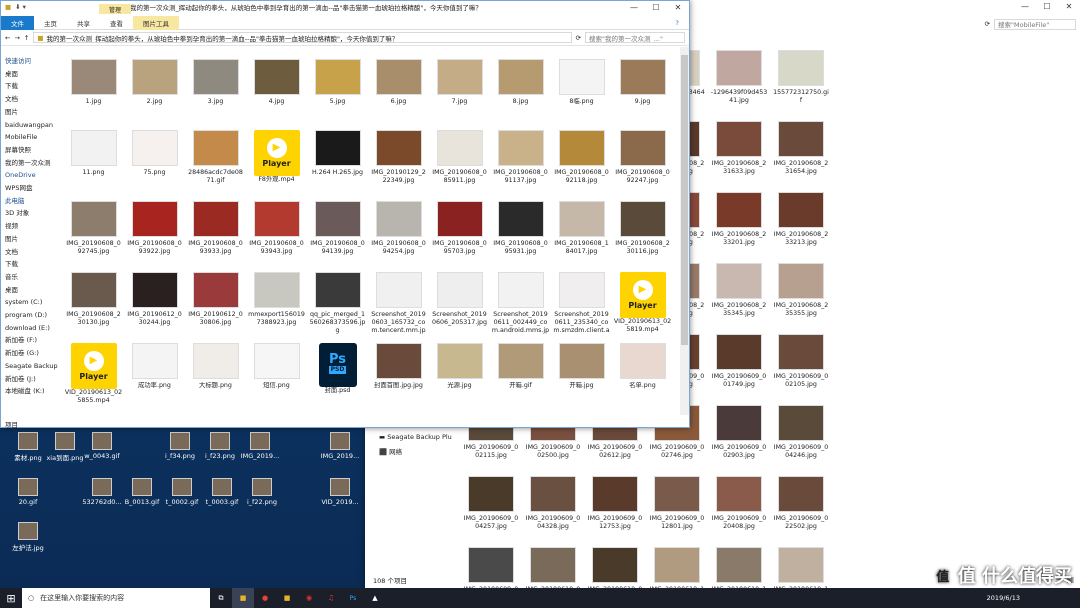 The width and height of the screenshot is (1080, 608). Describe the element at coordinates (50, 23) in the screenshot. I see `tab-home: 主页` at that location.